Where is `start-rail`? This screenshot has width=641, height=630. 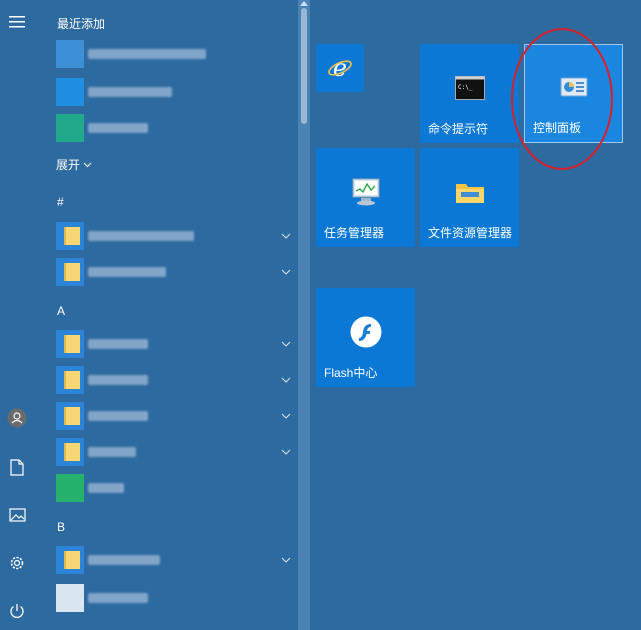 start-rail is located at coordinates (17, 315).